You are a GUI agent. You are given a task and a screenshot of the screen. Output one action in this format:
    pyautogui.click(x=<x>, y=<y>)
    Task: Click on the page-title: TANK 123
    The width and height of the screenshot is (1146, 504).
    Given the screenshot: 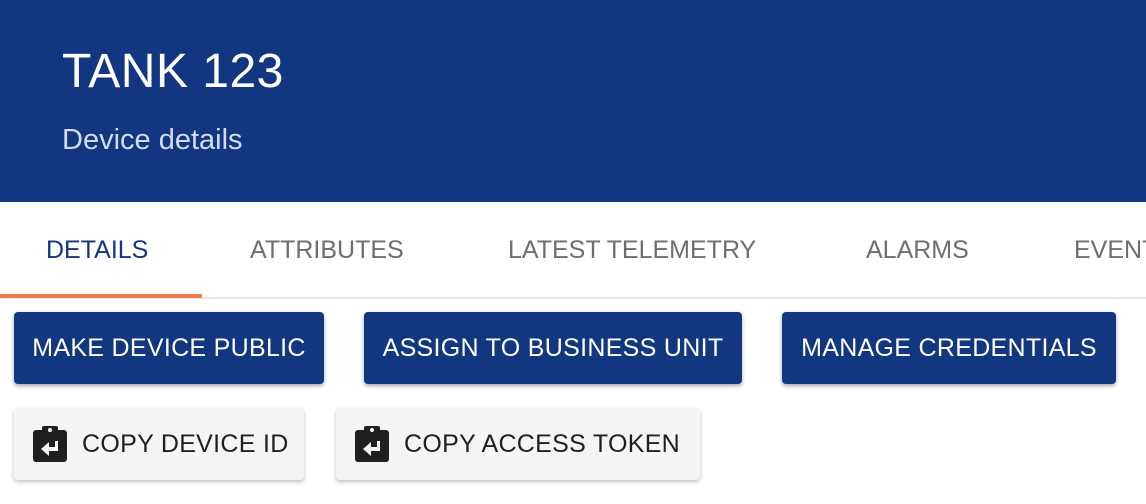 What is the action you would take?
    pyautogui.click(x=173, y=71)
    